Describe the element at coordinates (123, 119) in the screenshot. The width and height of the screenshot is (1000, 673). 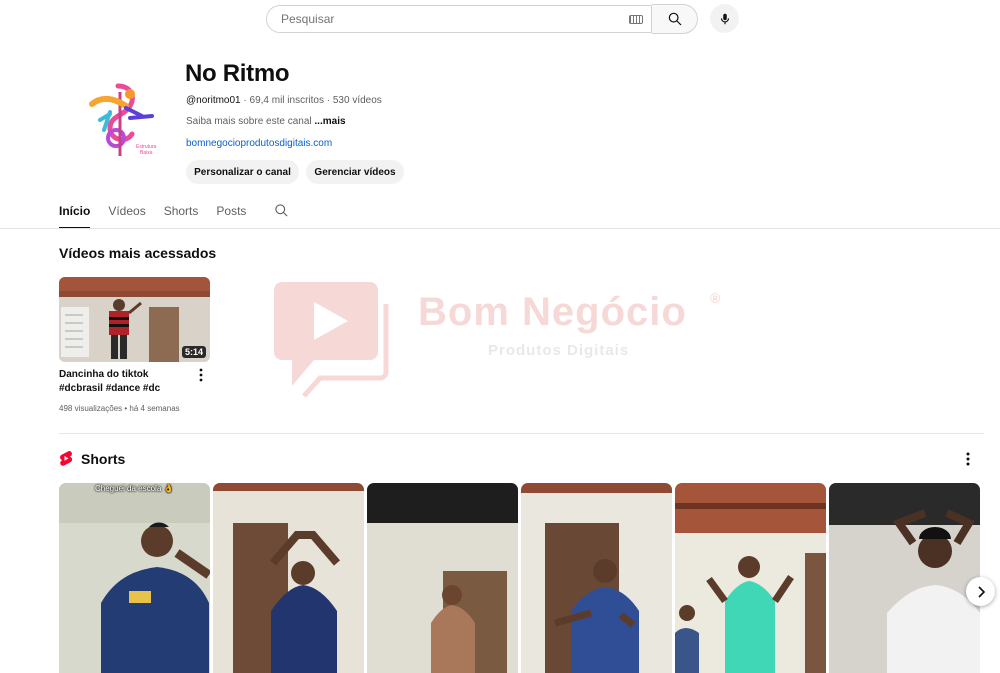
I see `channel-logo-icon: Estrutura Baixa` at that location.